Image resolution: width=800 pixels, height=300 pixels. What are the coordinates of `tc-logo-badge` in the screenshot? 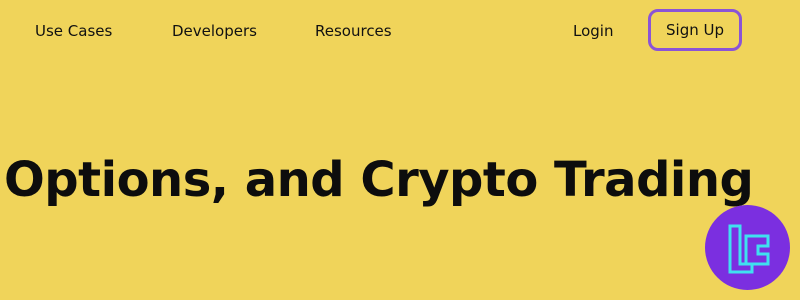 It's located at (747, 247).